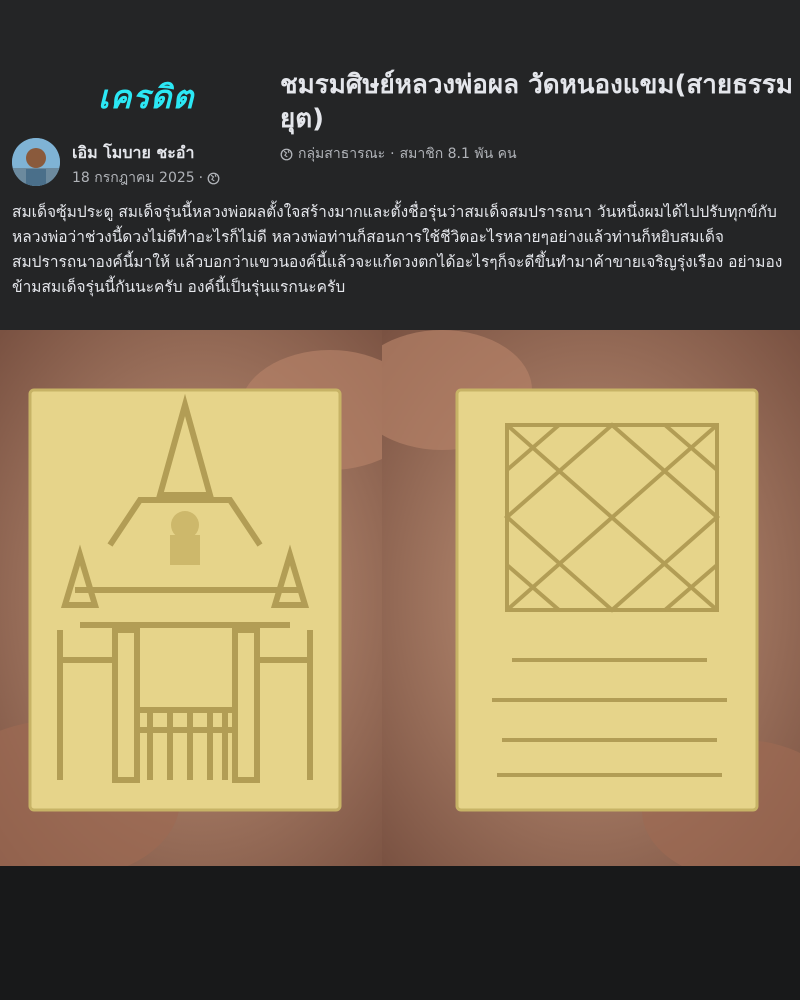 Image resolution: width=800 pixels, height=1000 pixels. I want to click on post-meta: 18 กรกฎาคม 2025 ·, so click(146, 178).